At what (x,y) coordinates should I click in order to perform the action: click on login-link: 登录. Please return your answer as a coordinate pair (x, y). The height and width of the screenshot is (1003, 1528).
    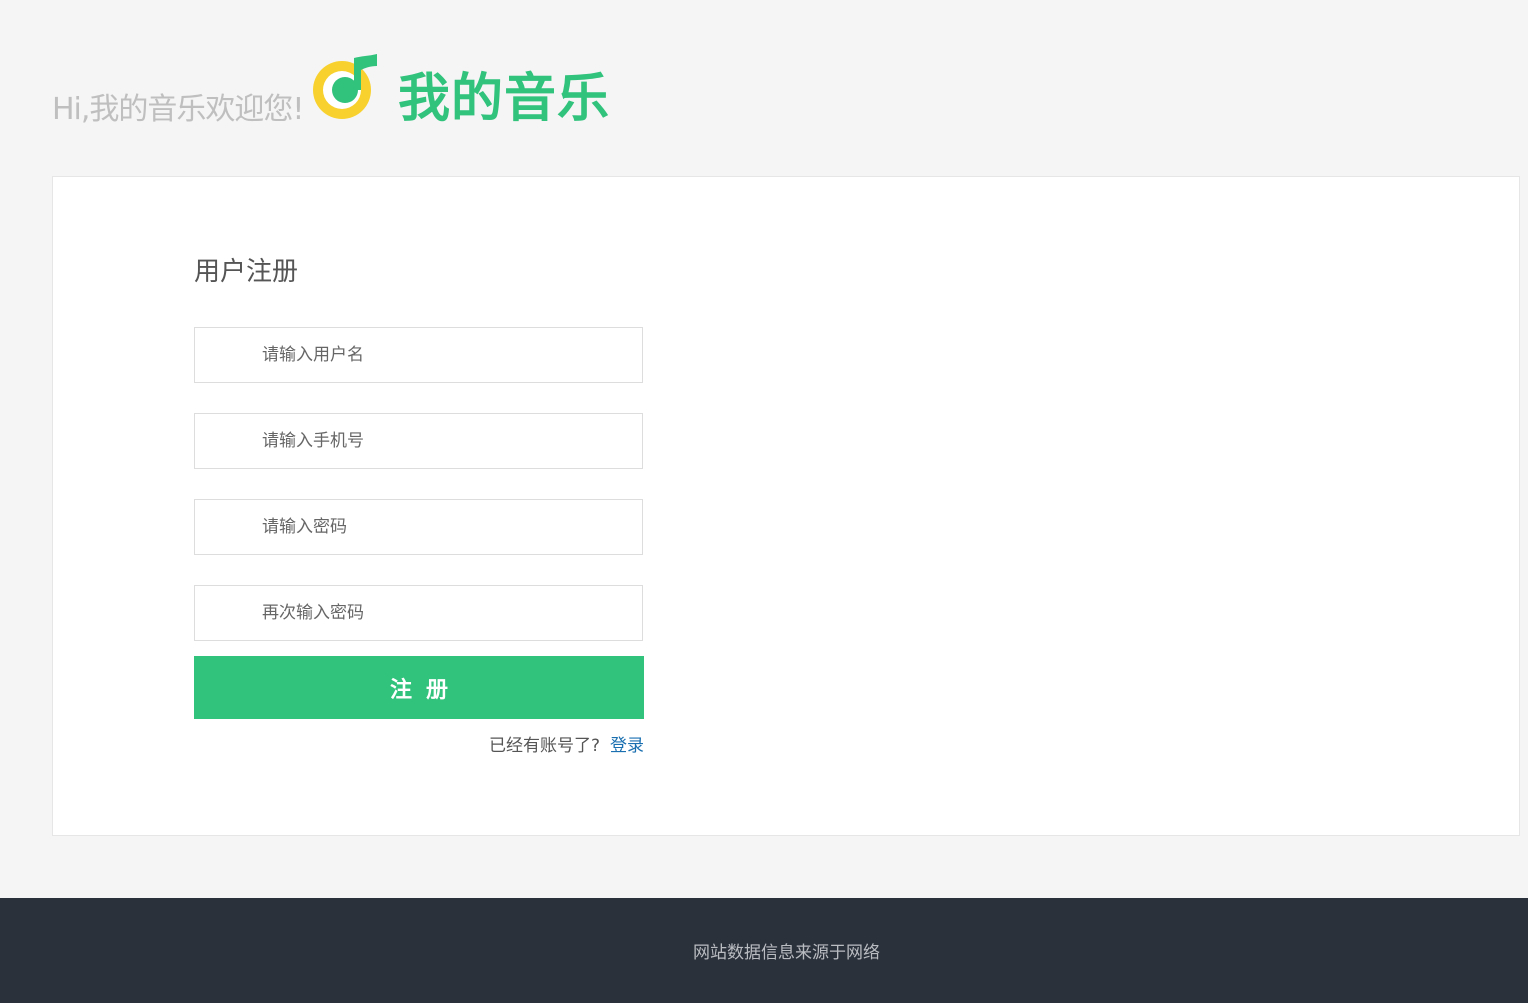
    Looking at the image, I should click on (627, 746).